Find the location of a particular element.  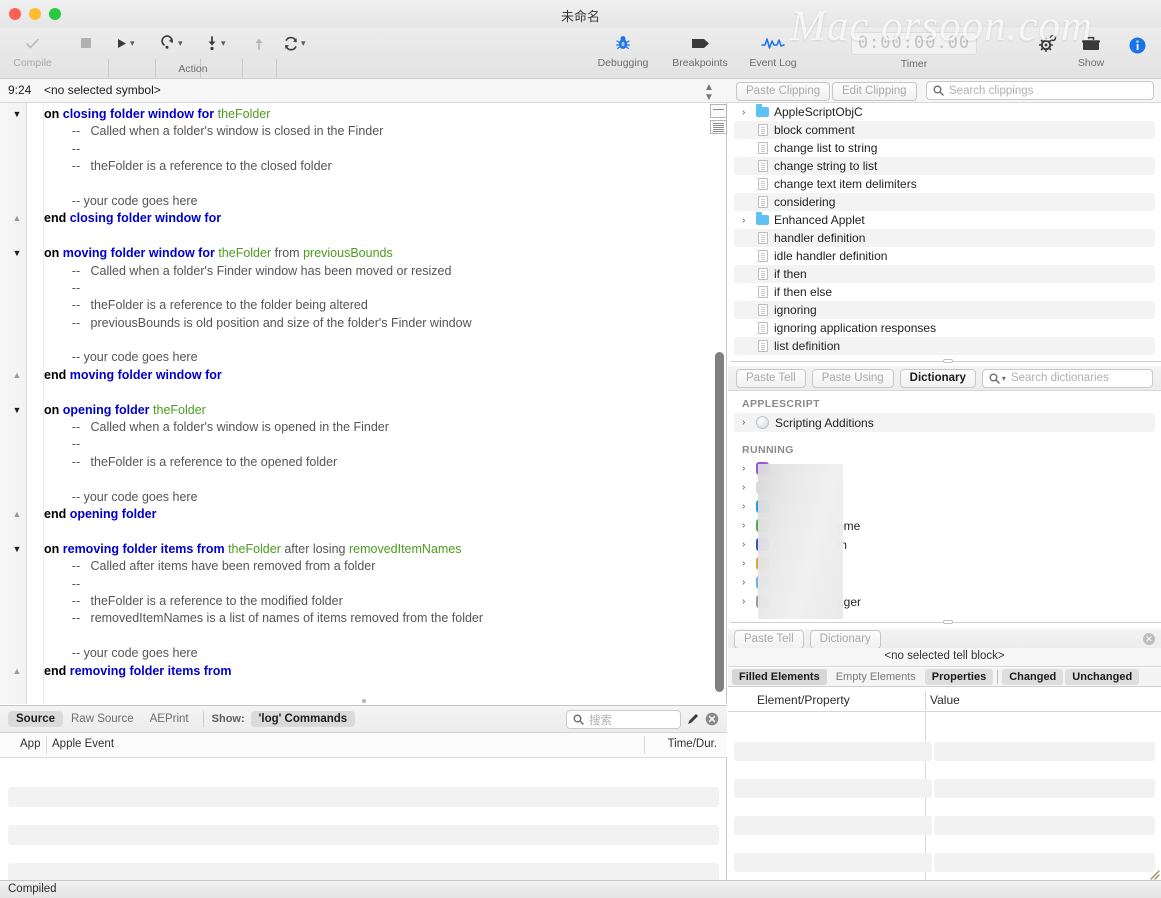

result-tab: Filled Elements is located at coordinates (779, 677).